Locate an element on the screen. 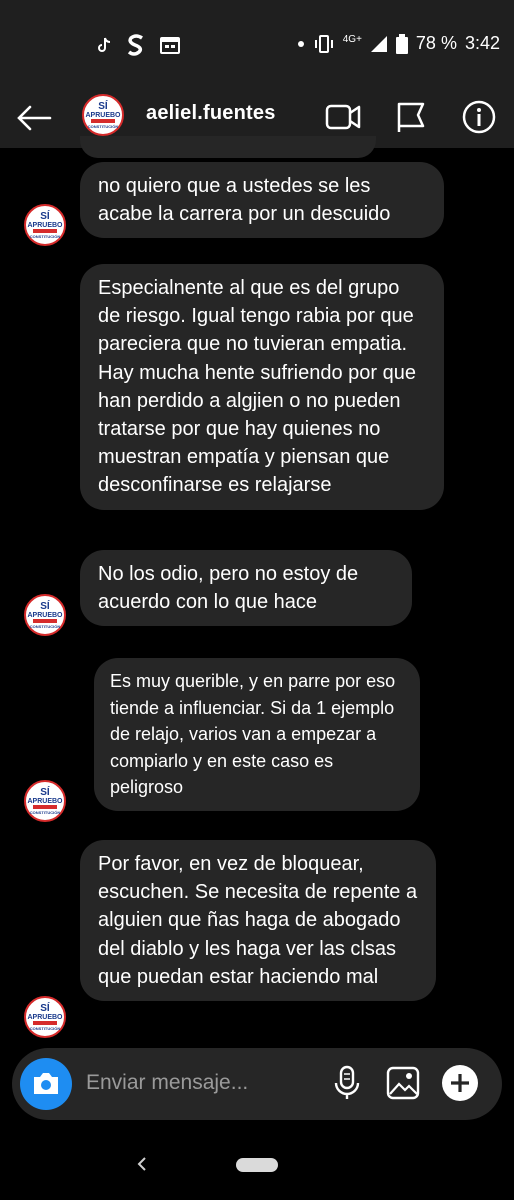  tiktok-icon is located at coordinates (104, 44).